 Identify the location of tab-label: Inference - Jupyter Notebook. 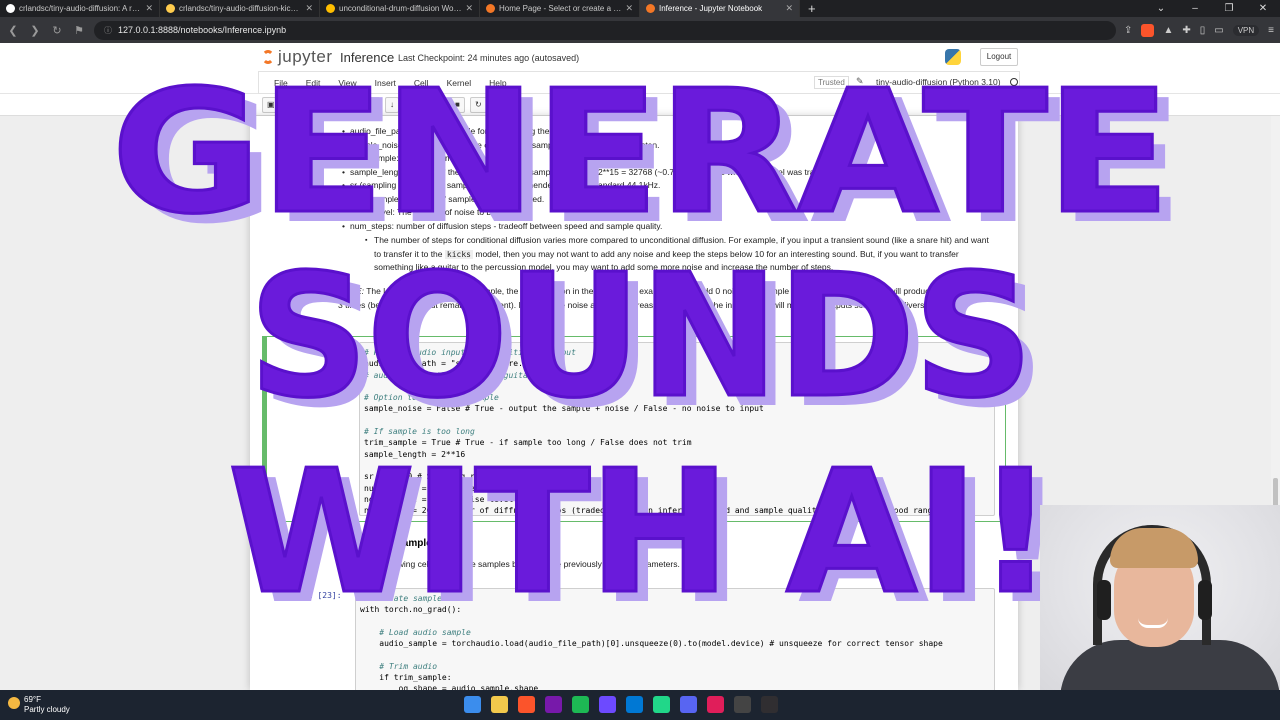
(711, 8).